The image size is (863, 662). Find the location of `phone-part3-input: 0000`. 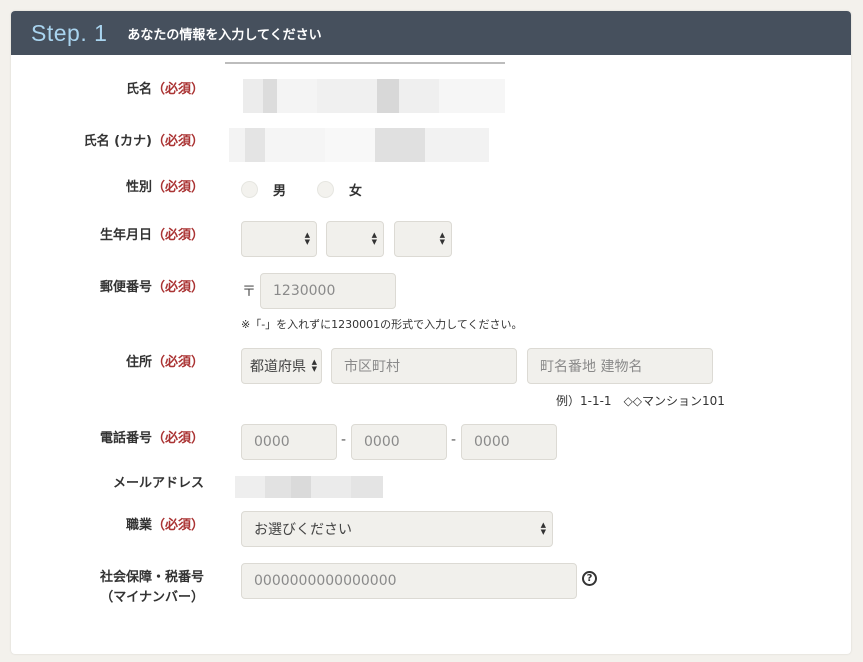

phone-part3-input: 0000 is located at coordinates (509, 442).